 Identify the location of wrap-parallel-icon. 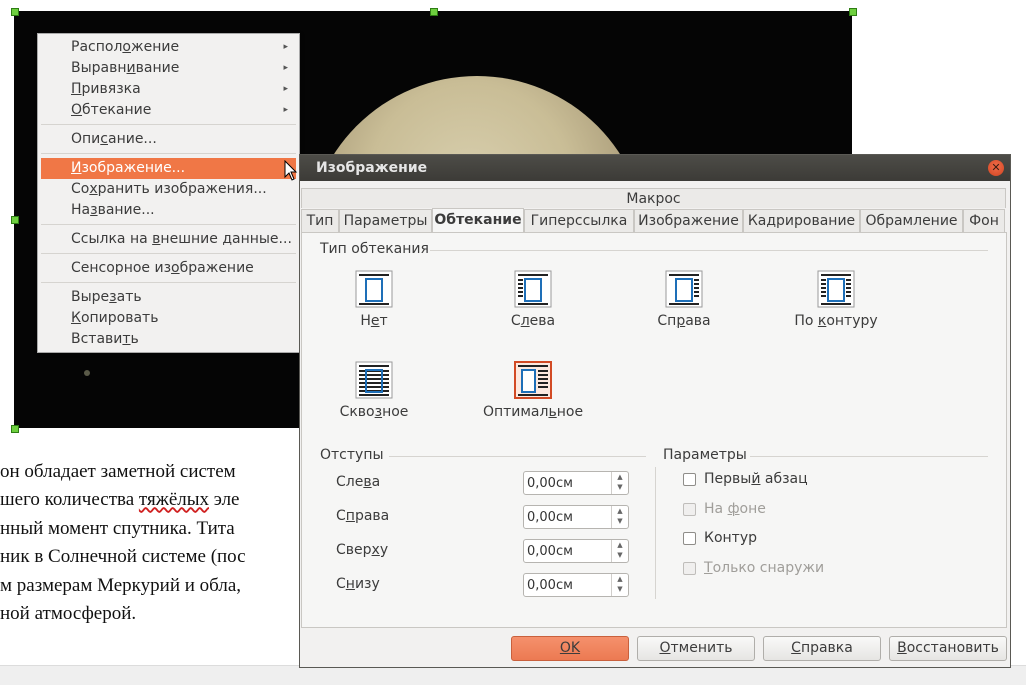
(836, 289).